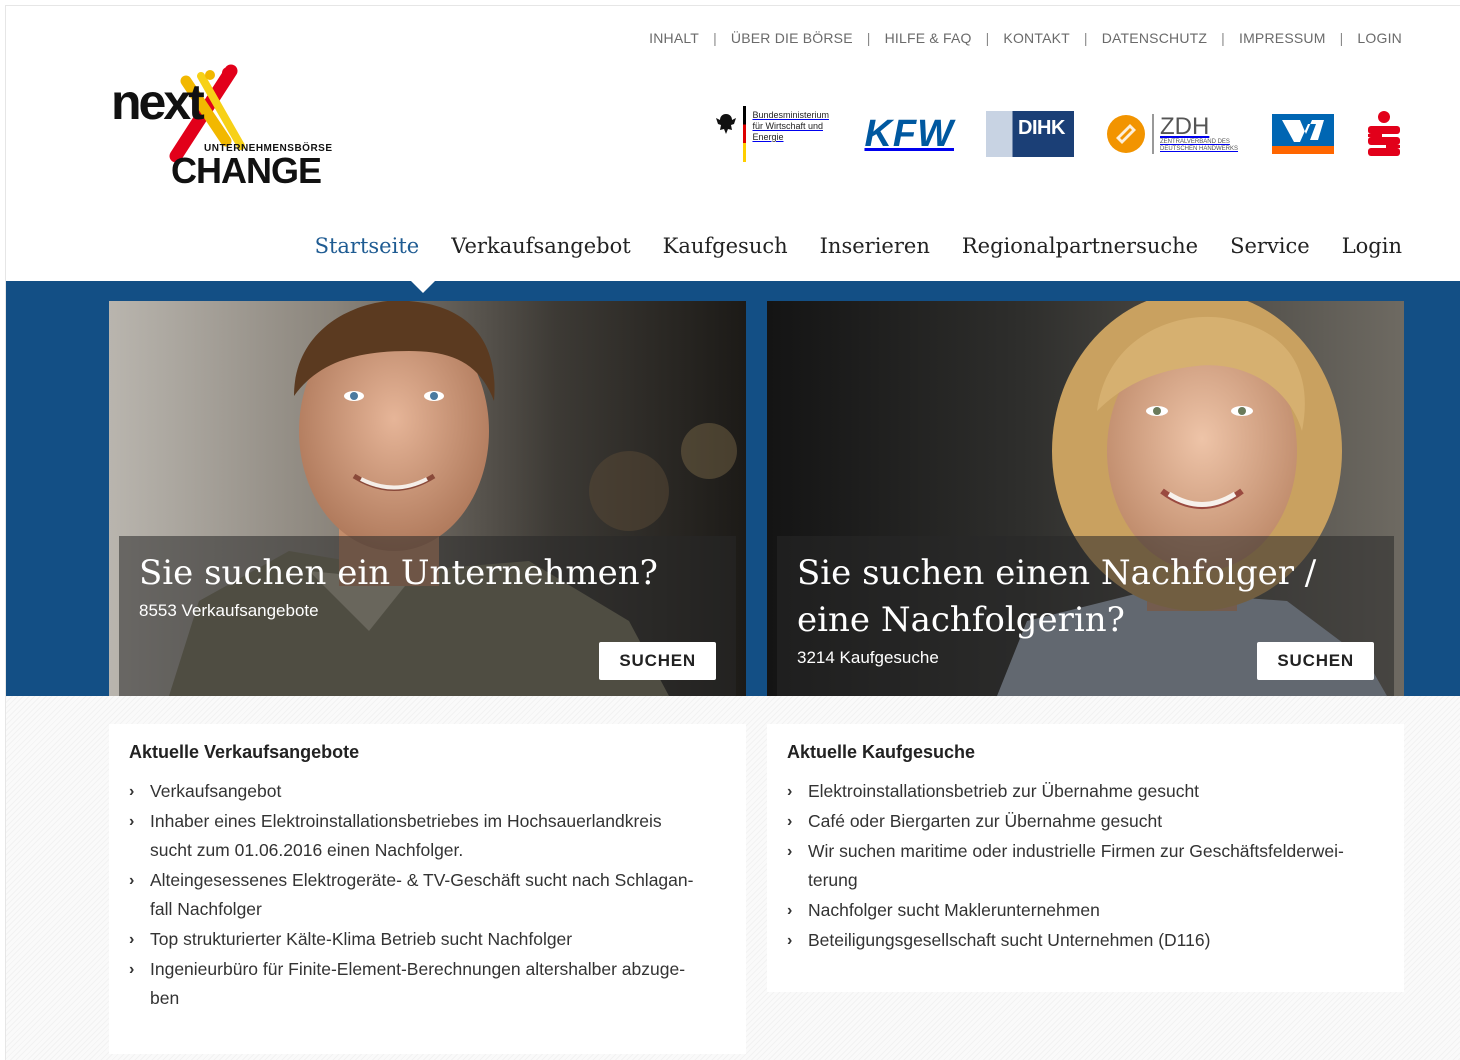 This screenshot has width=1460, height=1060. Describe the element at coordinates (792, 38) in the screenshot. I see `util-link-ueber-die-boerse: ÜBER DIE BÖRSE` at that location.